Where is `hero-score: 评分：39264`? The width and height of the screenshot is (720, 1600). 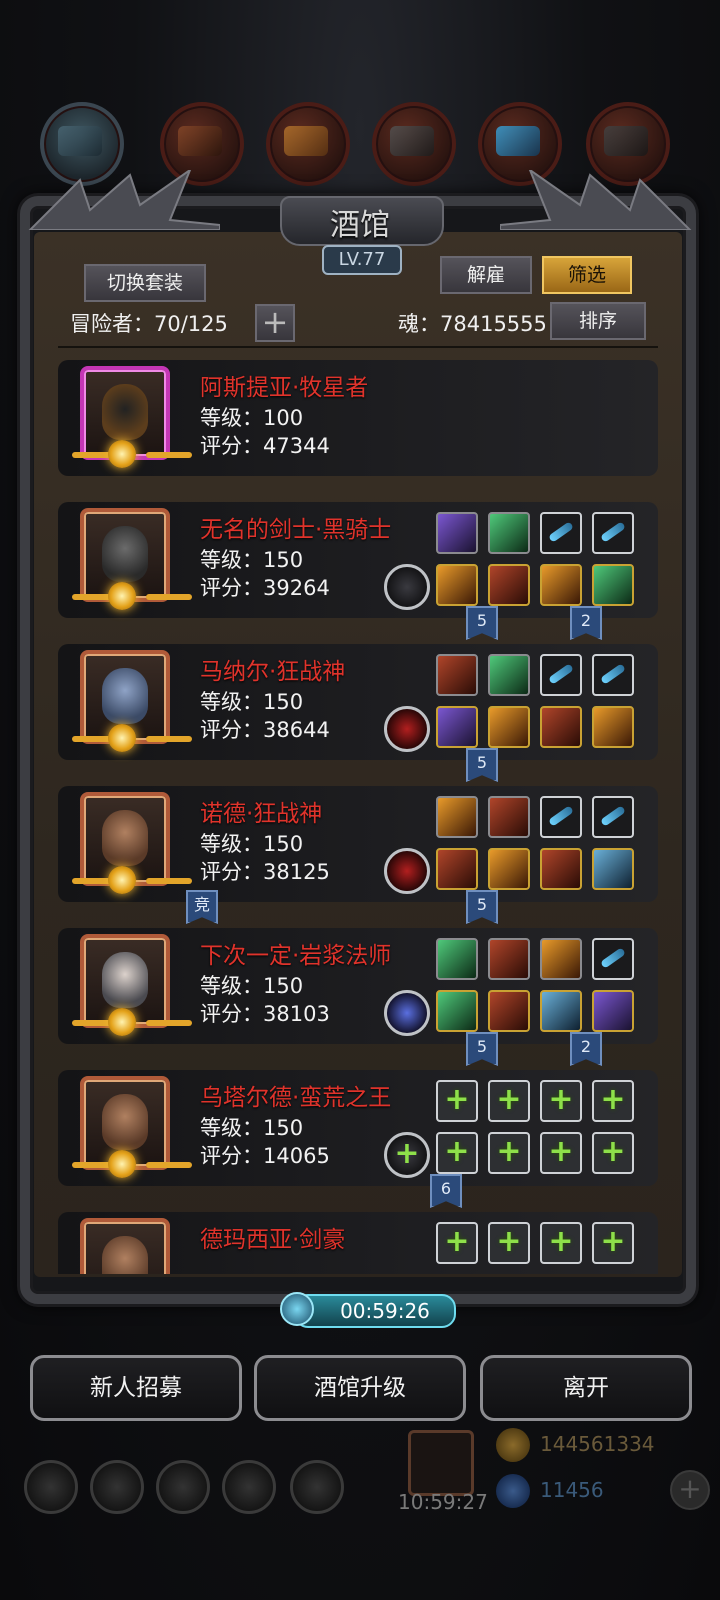 hero-score: 评分：39264 is located at coordinates (265, 588).